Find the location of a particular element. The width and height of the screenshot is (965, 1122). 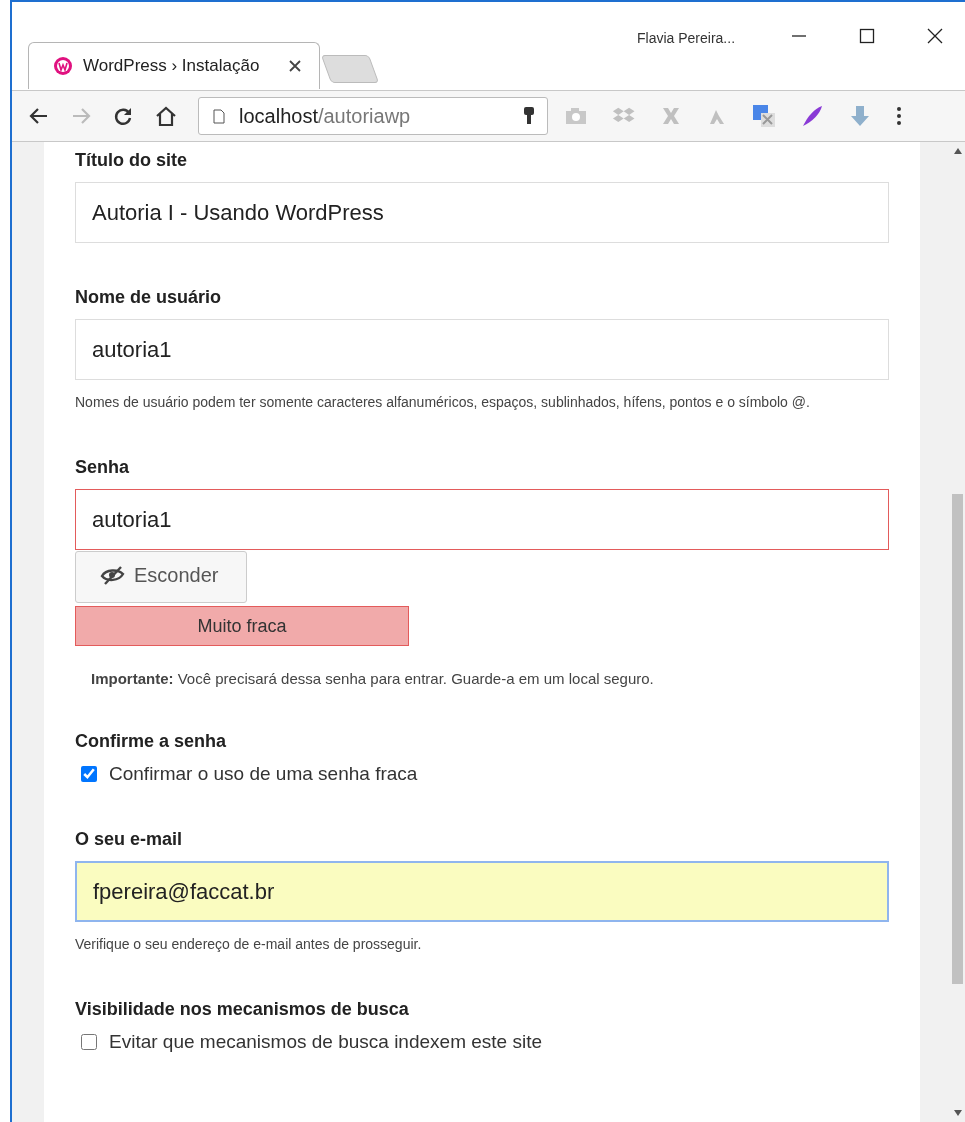

page-icon is located at coordinates (219, 116).